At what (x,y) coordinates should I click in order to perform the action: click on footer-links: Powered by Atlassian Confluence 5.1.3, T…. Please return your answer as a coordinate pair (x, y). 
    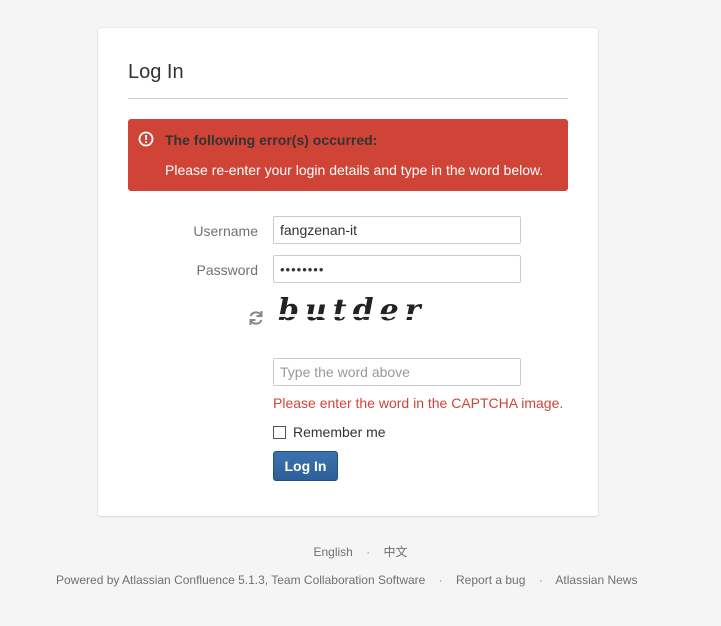
    Looking at the image, I should click on (346, 580).